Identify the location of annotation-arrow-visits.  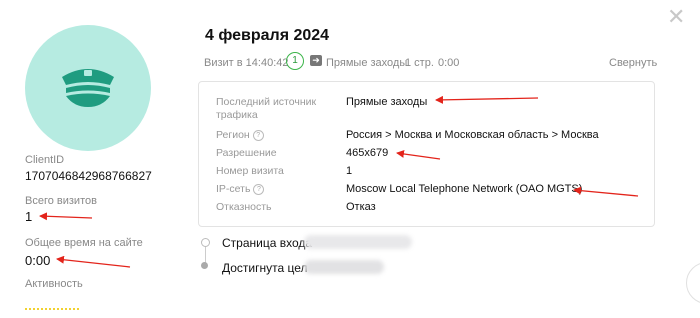
(66, 216).